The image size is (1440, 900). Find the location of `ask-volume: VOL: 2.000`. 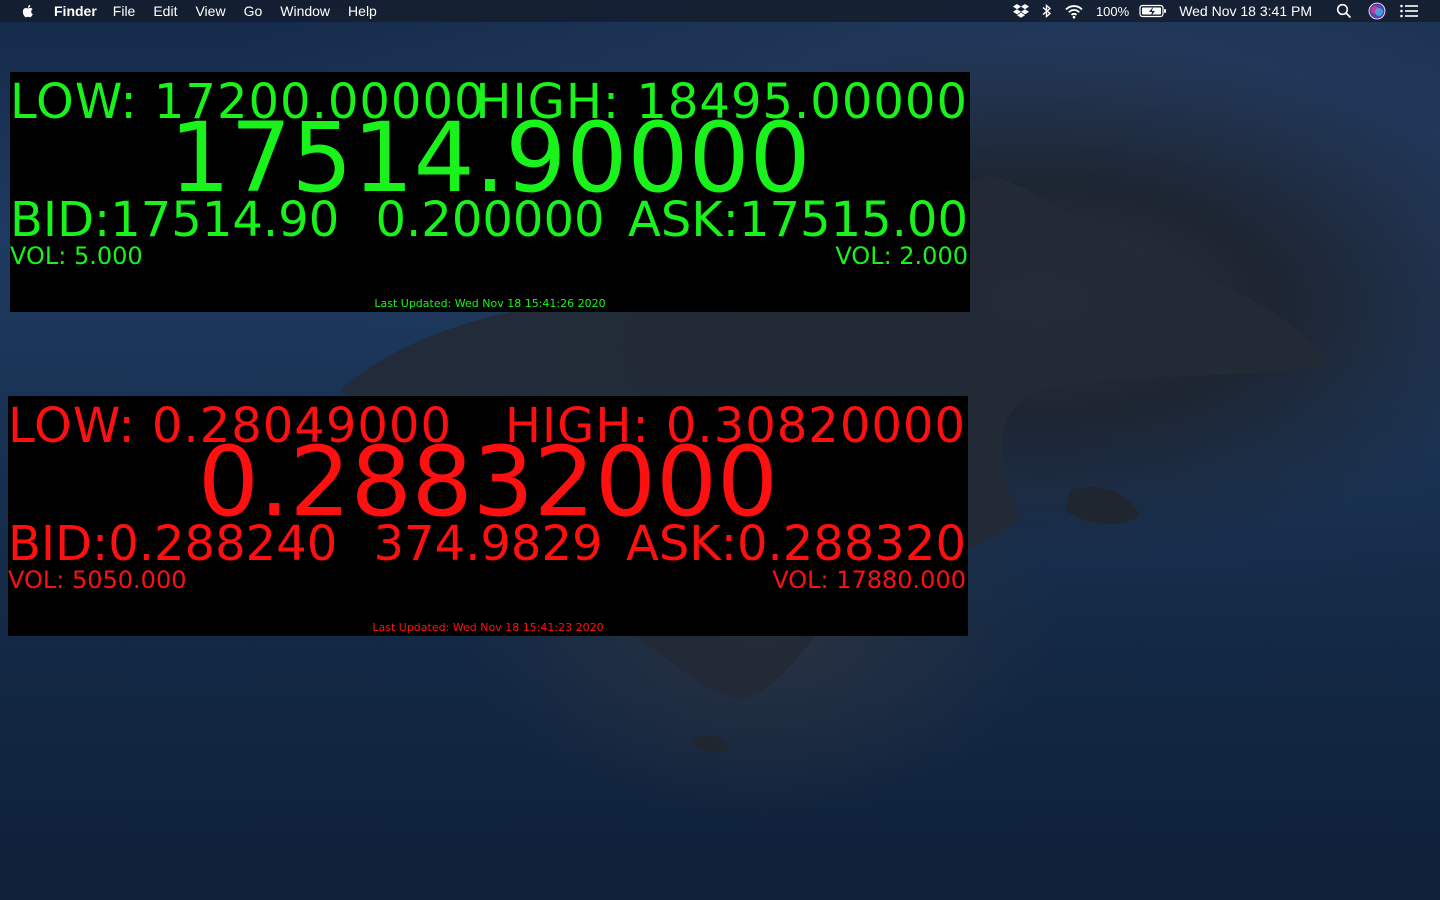

ask-volume: VOL: 2.000 is located at coordinates (901, 256).